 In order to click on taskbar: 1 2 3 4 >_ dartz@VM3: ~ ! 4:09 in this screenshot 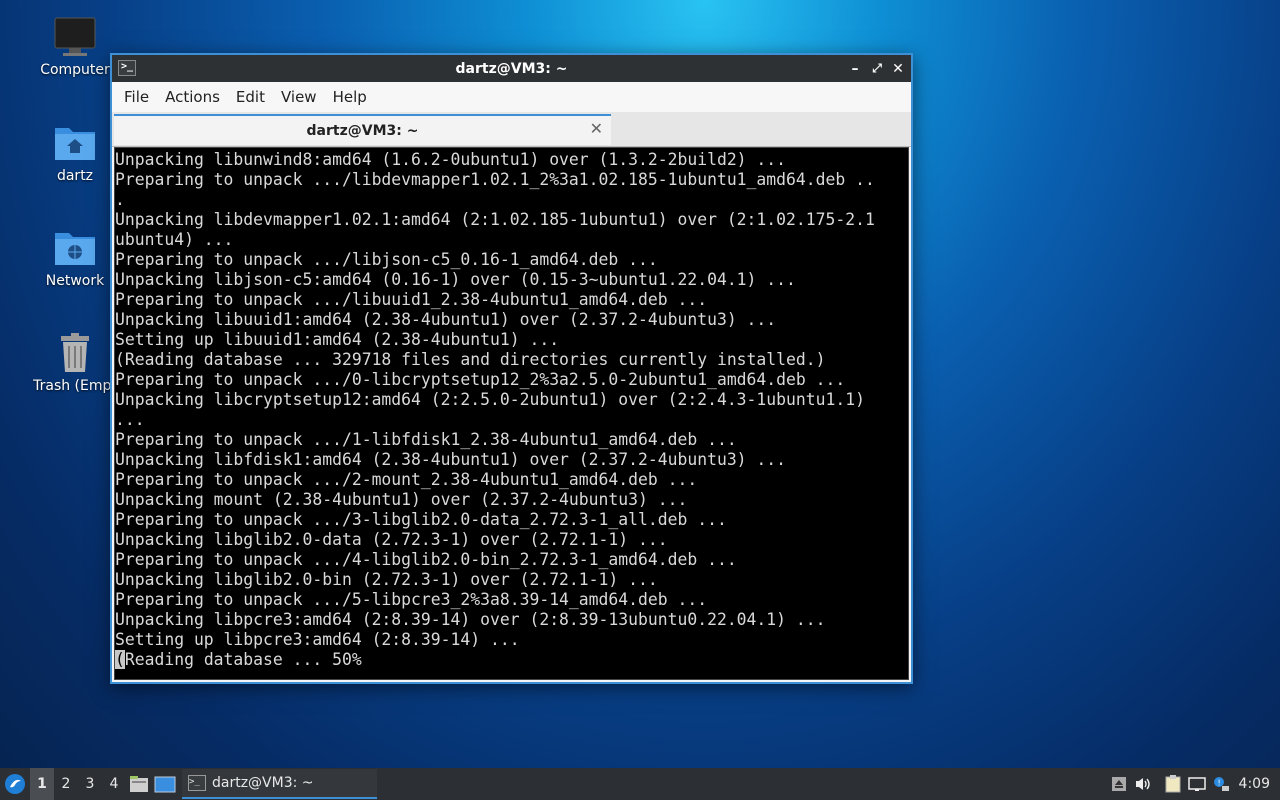, I will do `click(640, 784)`.